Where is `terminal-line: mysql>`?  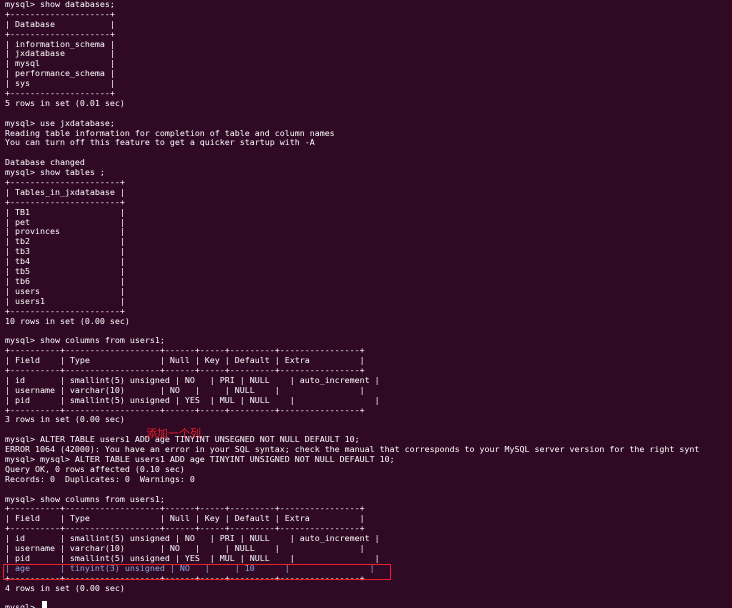 terminal-line: mysql> is located at coordinates (22, 605).